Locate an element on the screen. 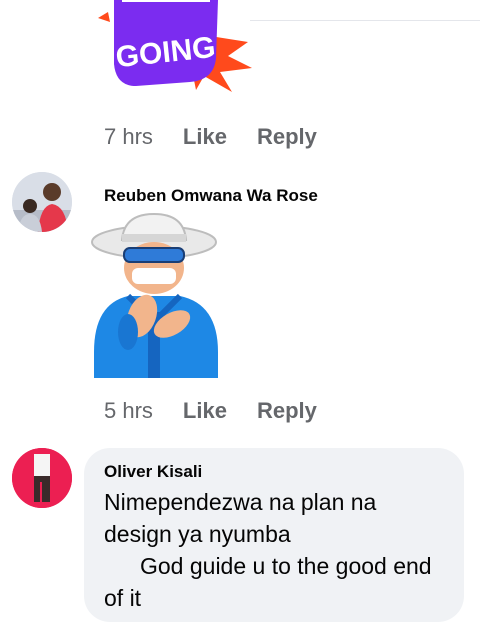 The image size is (480, 624). comment-text-line: Nimependezwa na plan na is located at coordinates (240, 502).